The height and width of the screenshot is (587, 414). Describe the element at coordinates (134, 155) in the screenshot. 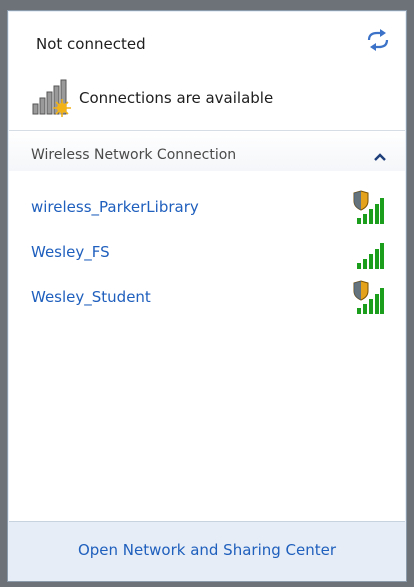

I see `section-title: Wireless Network Connection` at that location.